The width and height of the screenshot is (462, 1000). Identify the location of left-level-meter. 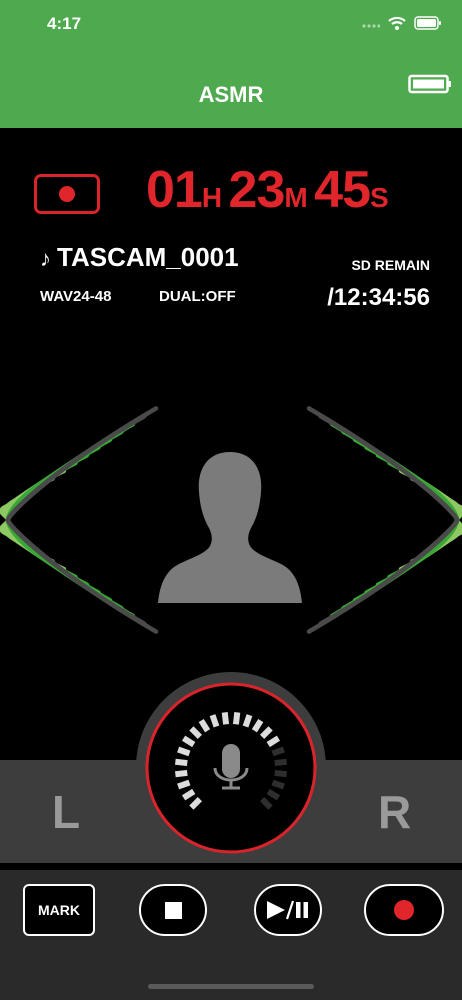
(79, 520).